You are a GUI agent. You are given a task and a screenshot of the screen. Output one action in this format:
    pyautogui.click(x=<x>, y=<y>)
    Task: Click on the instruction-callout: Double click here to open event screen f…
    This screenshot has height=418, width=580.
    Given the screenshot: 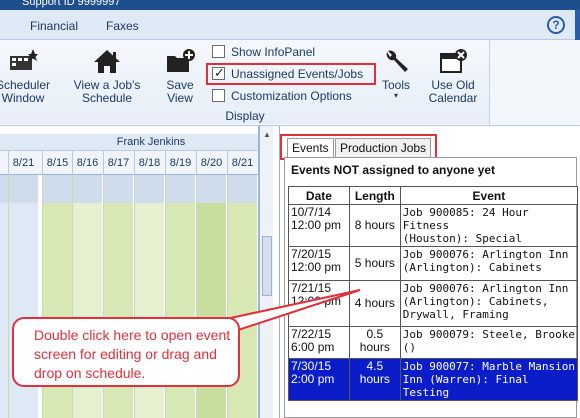 What is the action you would take?
    pyautogui.click(x=126, y=352)
    